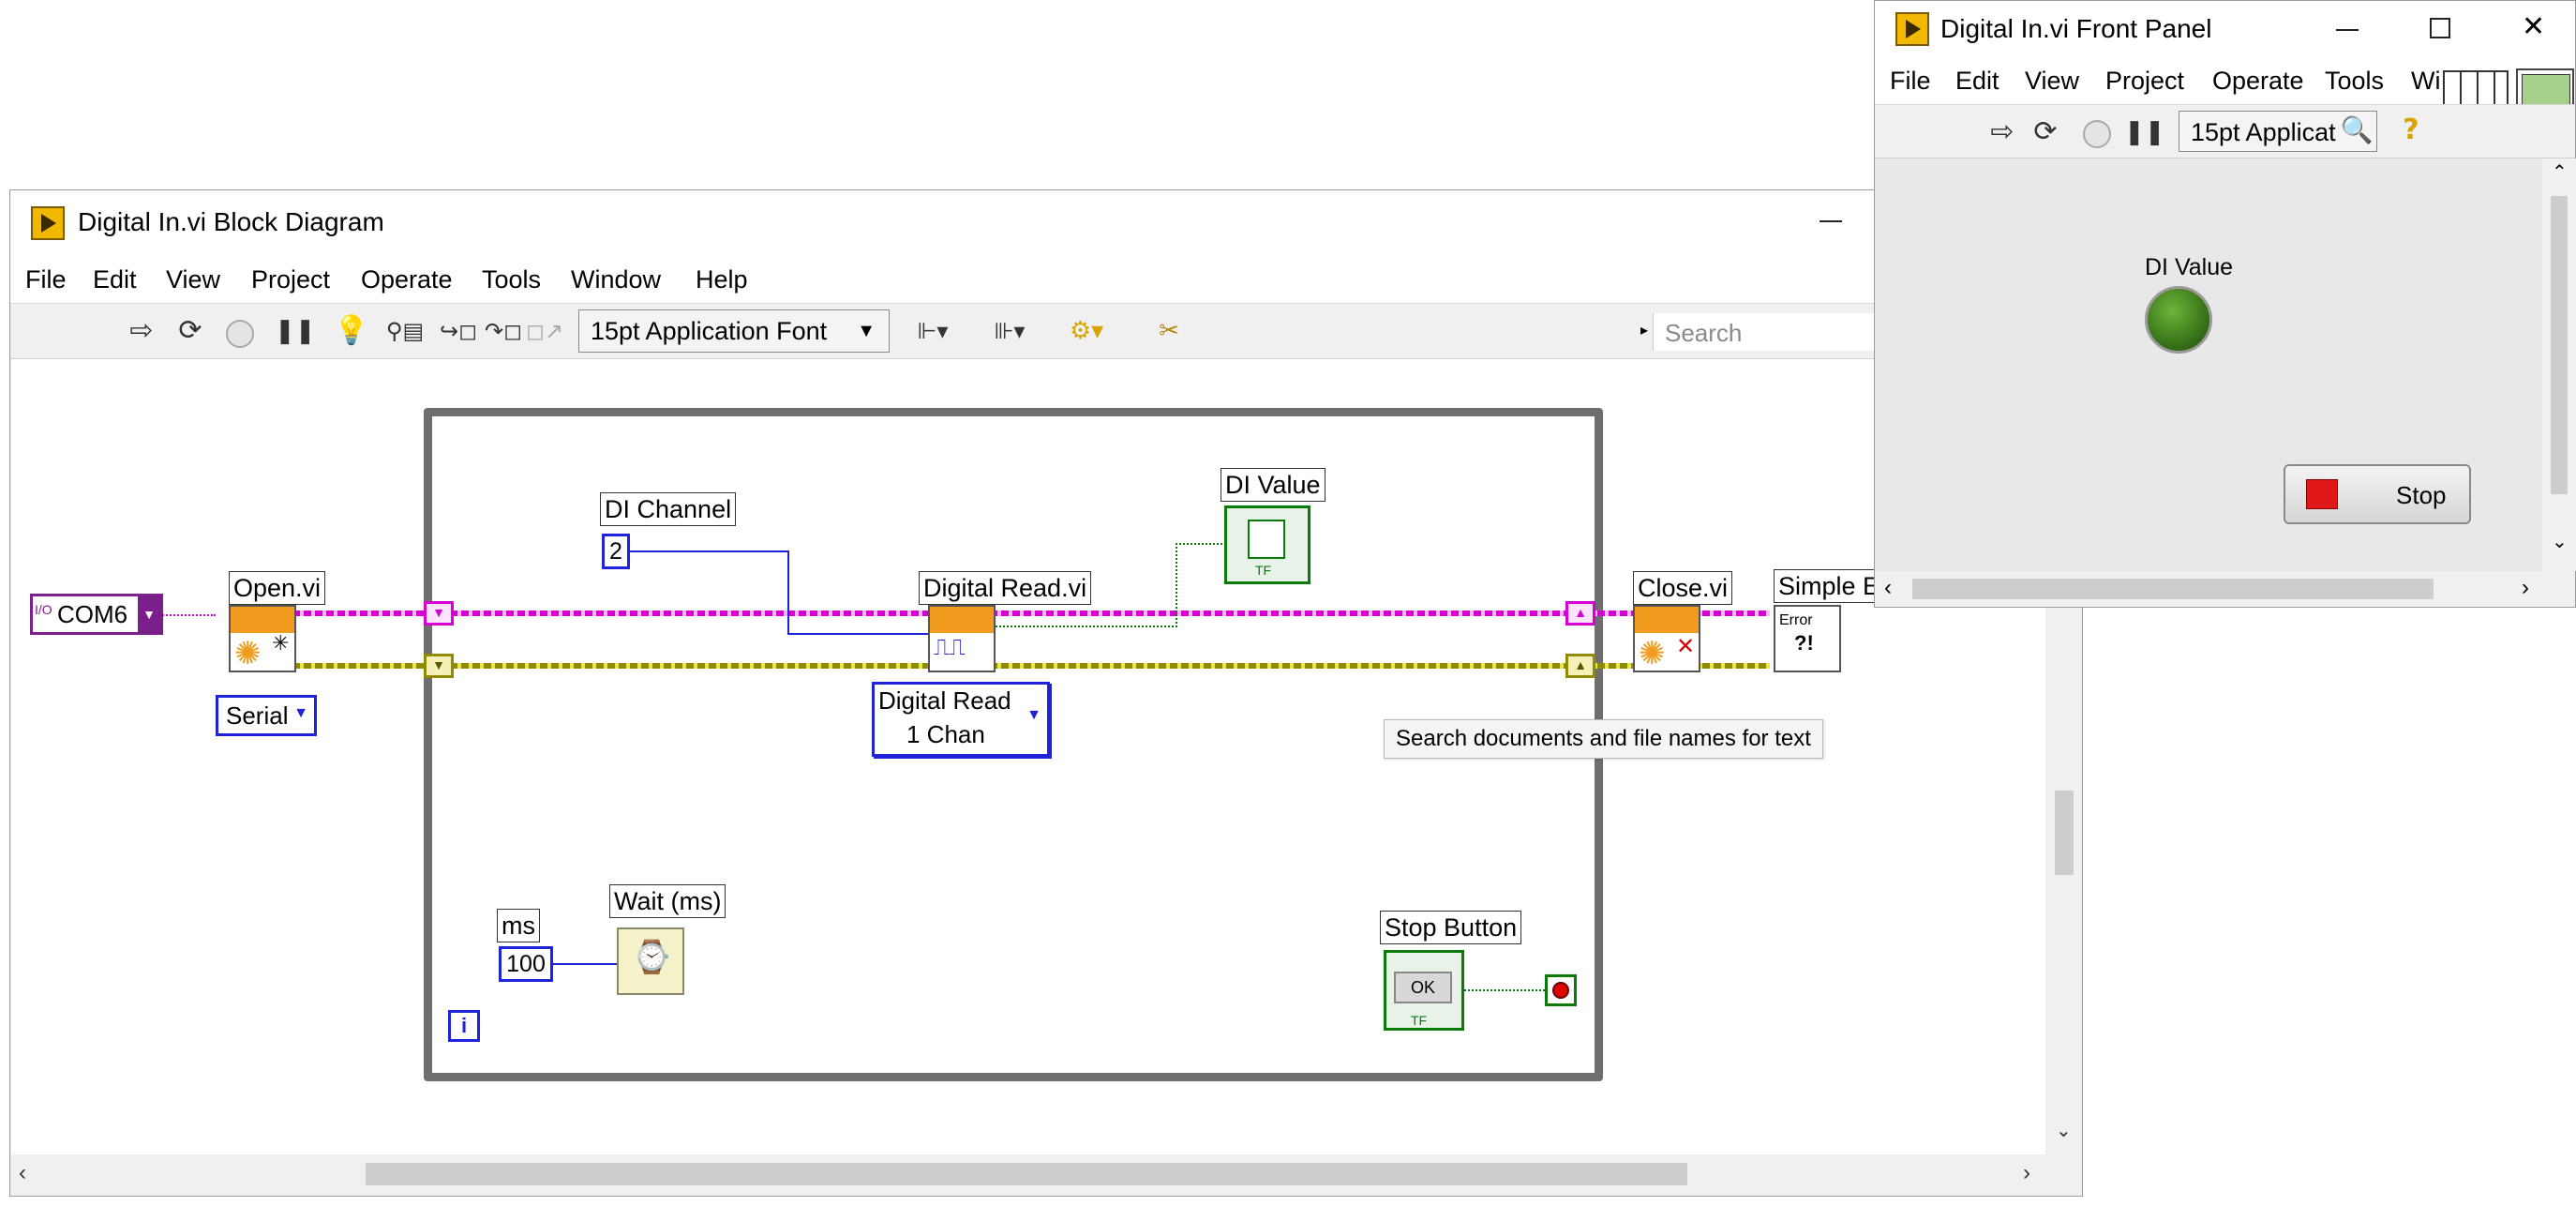 The width and height of the screenshot is (2576, 1206). I want to click on diagram-horizontal-scrollbar: ‹ ›, so click(1028, 1174).